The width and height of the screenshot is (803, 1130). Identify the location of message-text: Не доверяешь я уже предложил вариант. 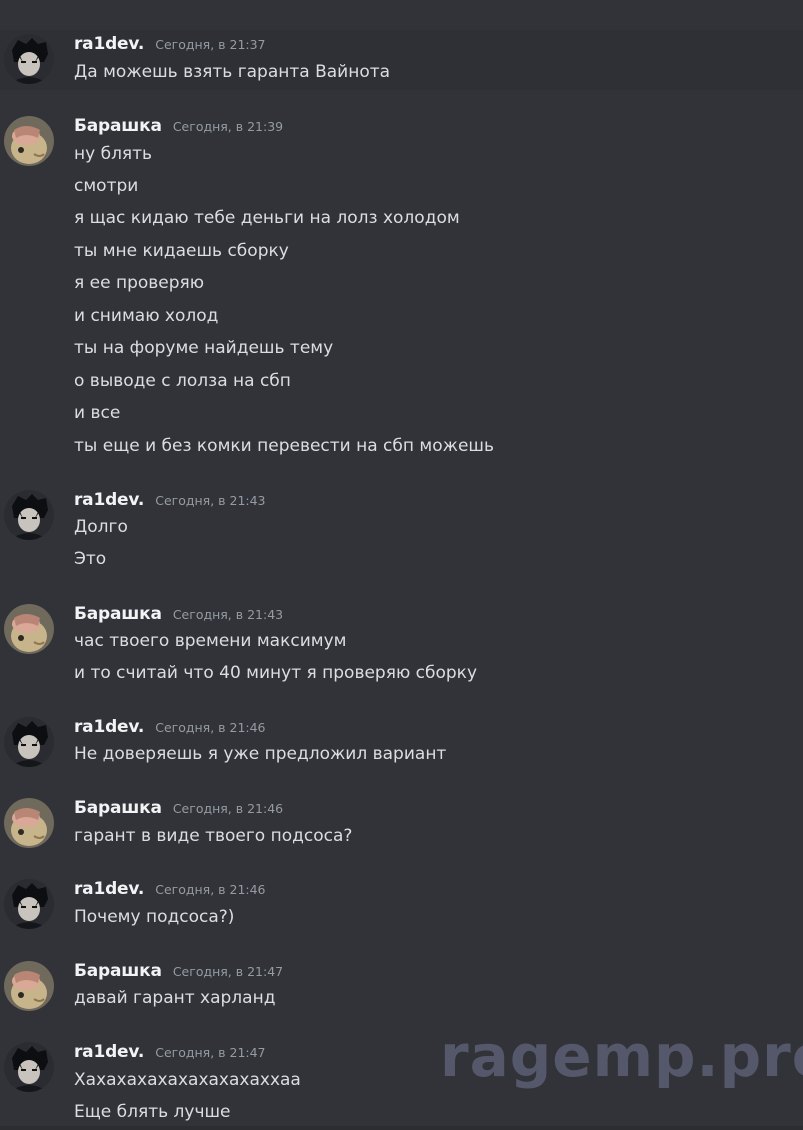
(260, 754).